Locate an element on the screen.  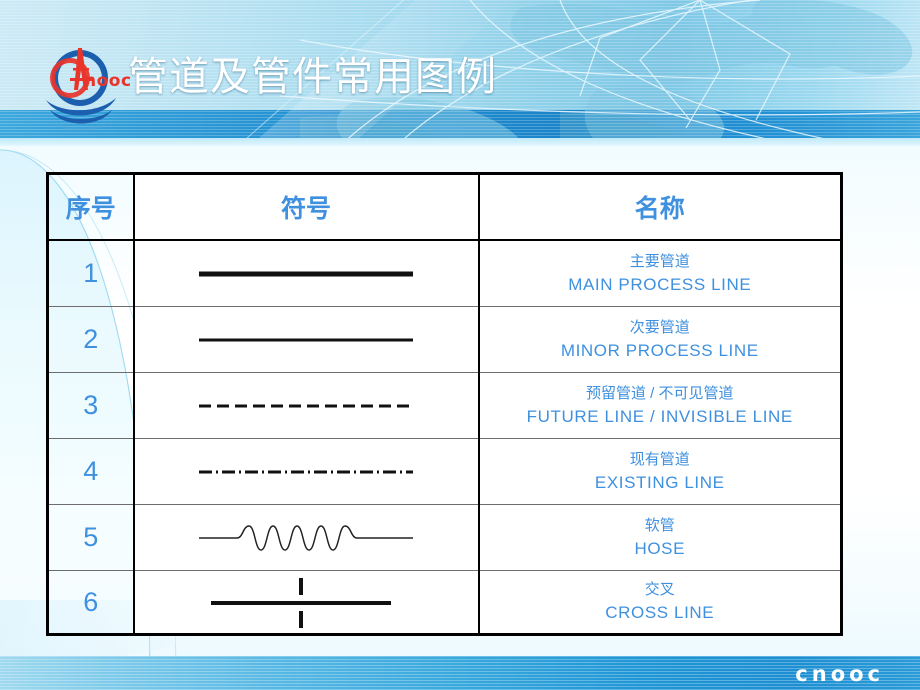
name-cell: 现有管道 EXISTING LINE is located at coordinates (660, 471).